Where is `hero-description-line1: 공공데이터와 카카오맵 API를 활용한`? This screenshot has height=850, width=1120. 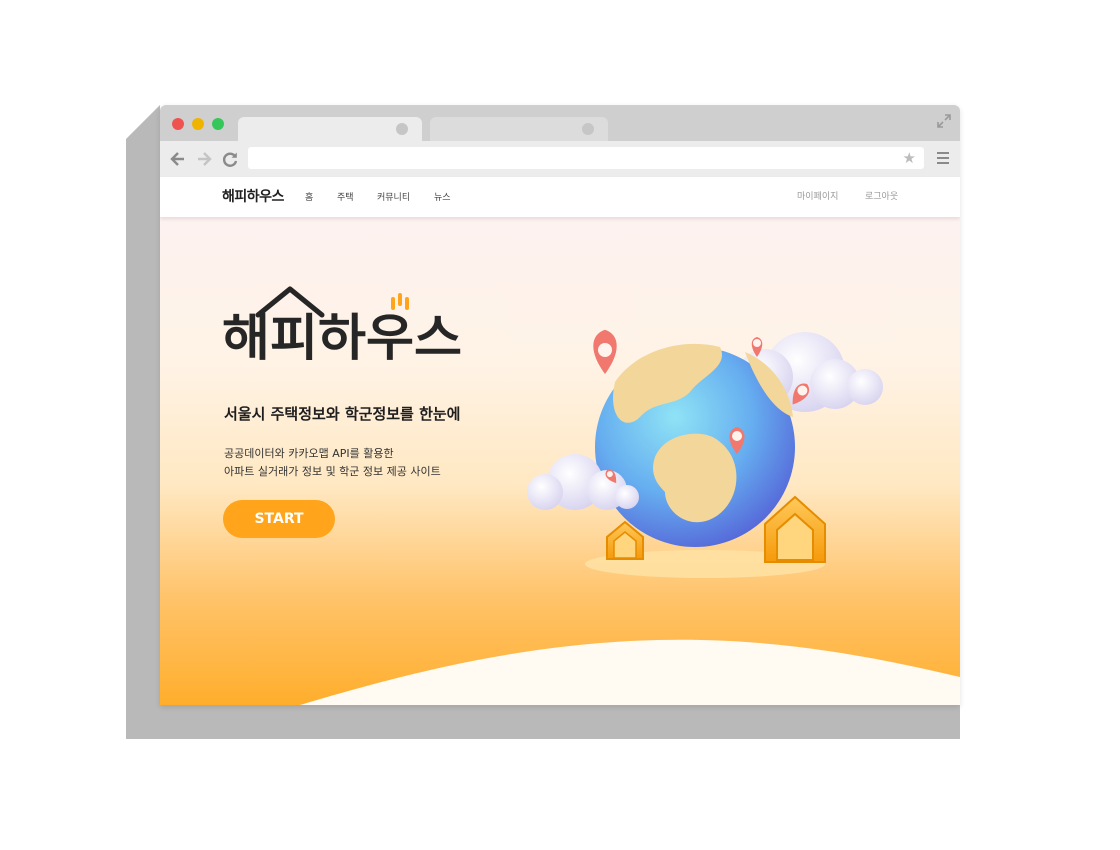
hero-description-line1: 공공데이터와 카카오맵 API를 활용한 is located at coordinates (309, 453).